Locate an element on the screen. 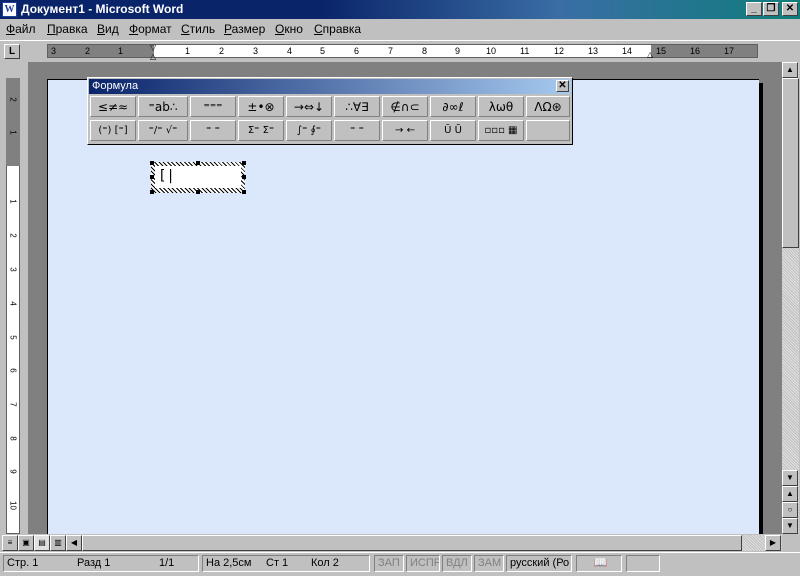 Image resolution: width=800 pixels, height=576 pixels. menu-window: Окно is located at coordinates (289, 29).